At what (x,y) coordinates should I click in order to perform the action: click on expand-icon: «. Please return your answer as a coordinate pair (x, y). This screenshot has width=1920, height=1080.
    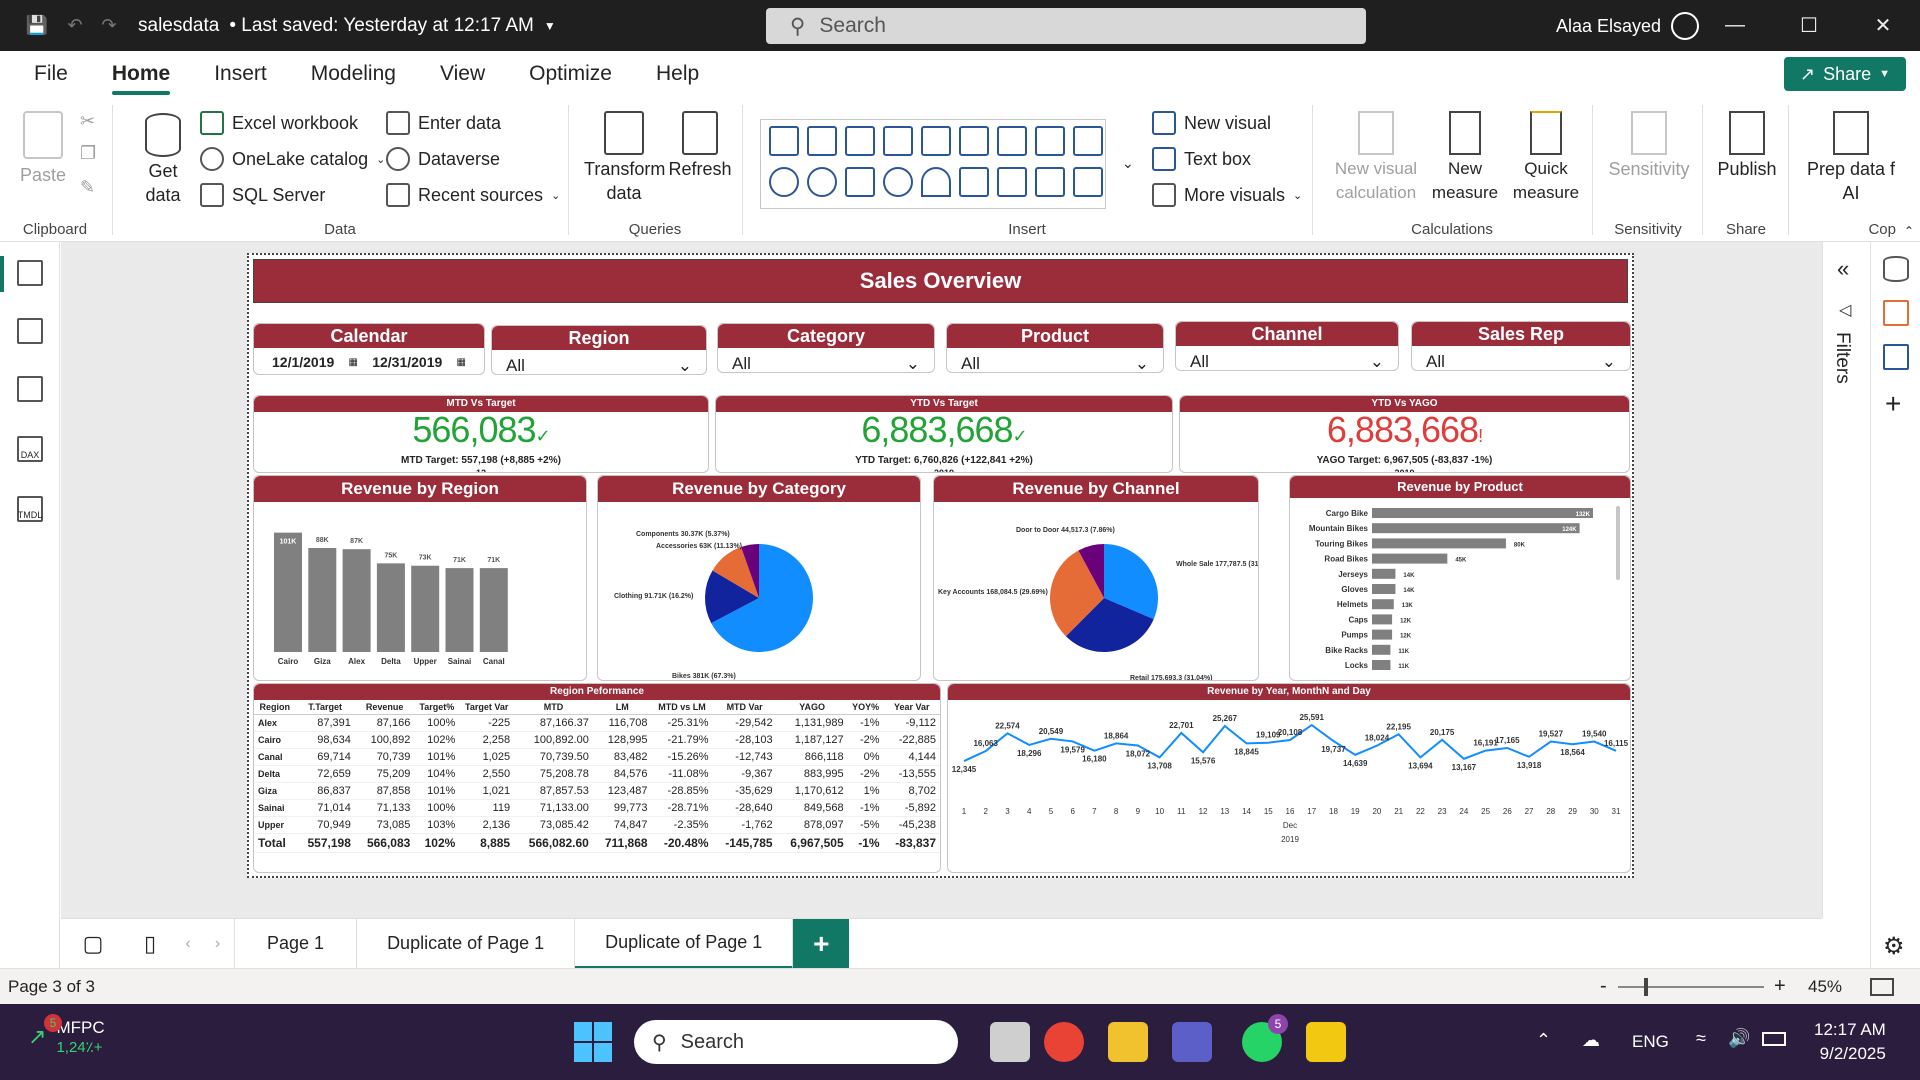
    Looking at the image, I should click on (1843, 269).